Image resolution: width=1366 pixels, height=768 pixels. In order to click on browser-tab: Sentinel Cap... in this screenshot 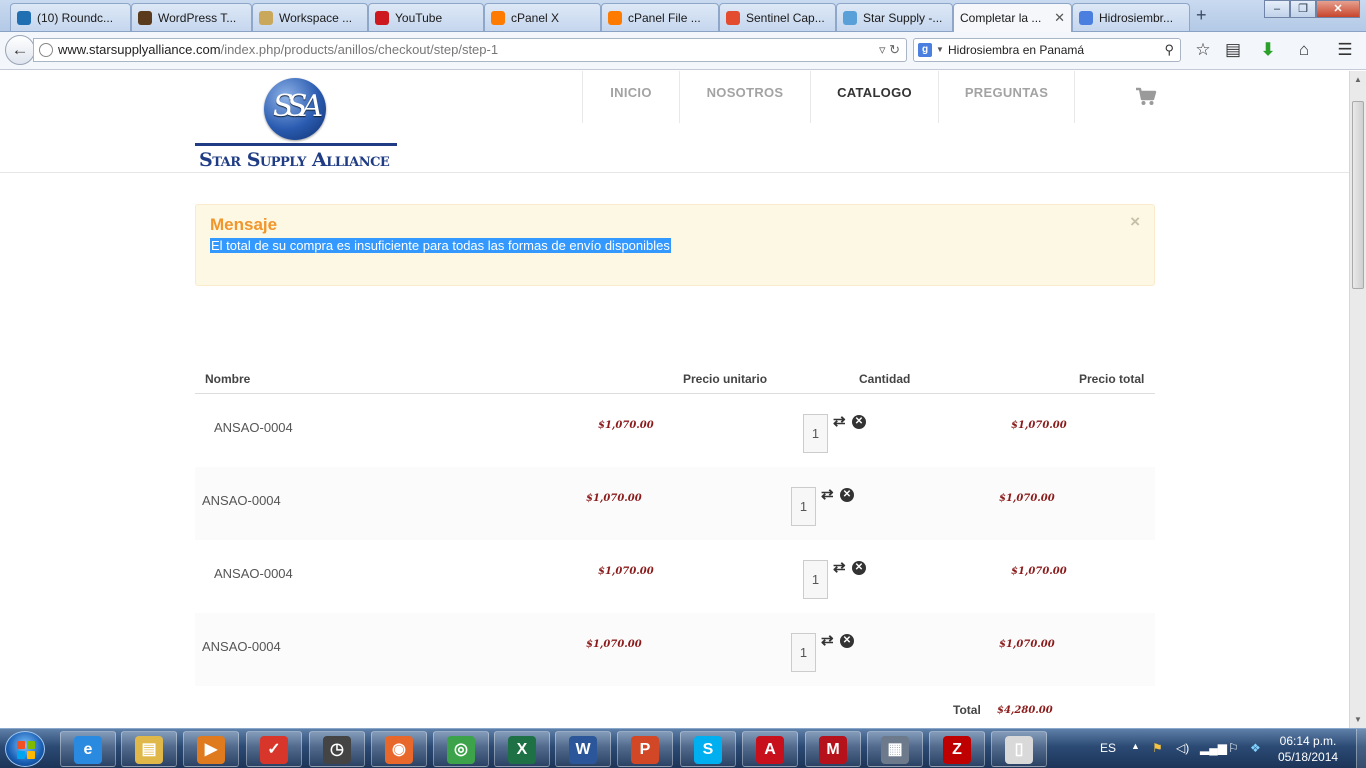, I will do `click(777, 17)`.